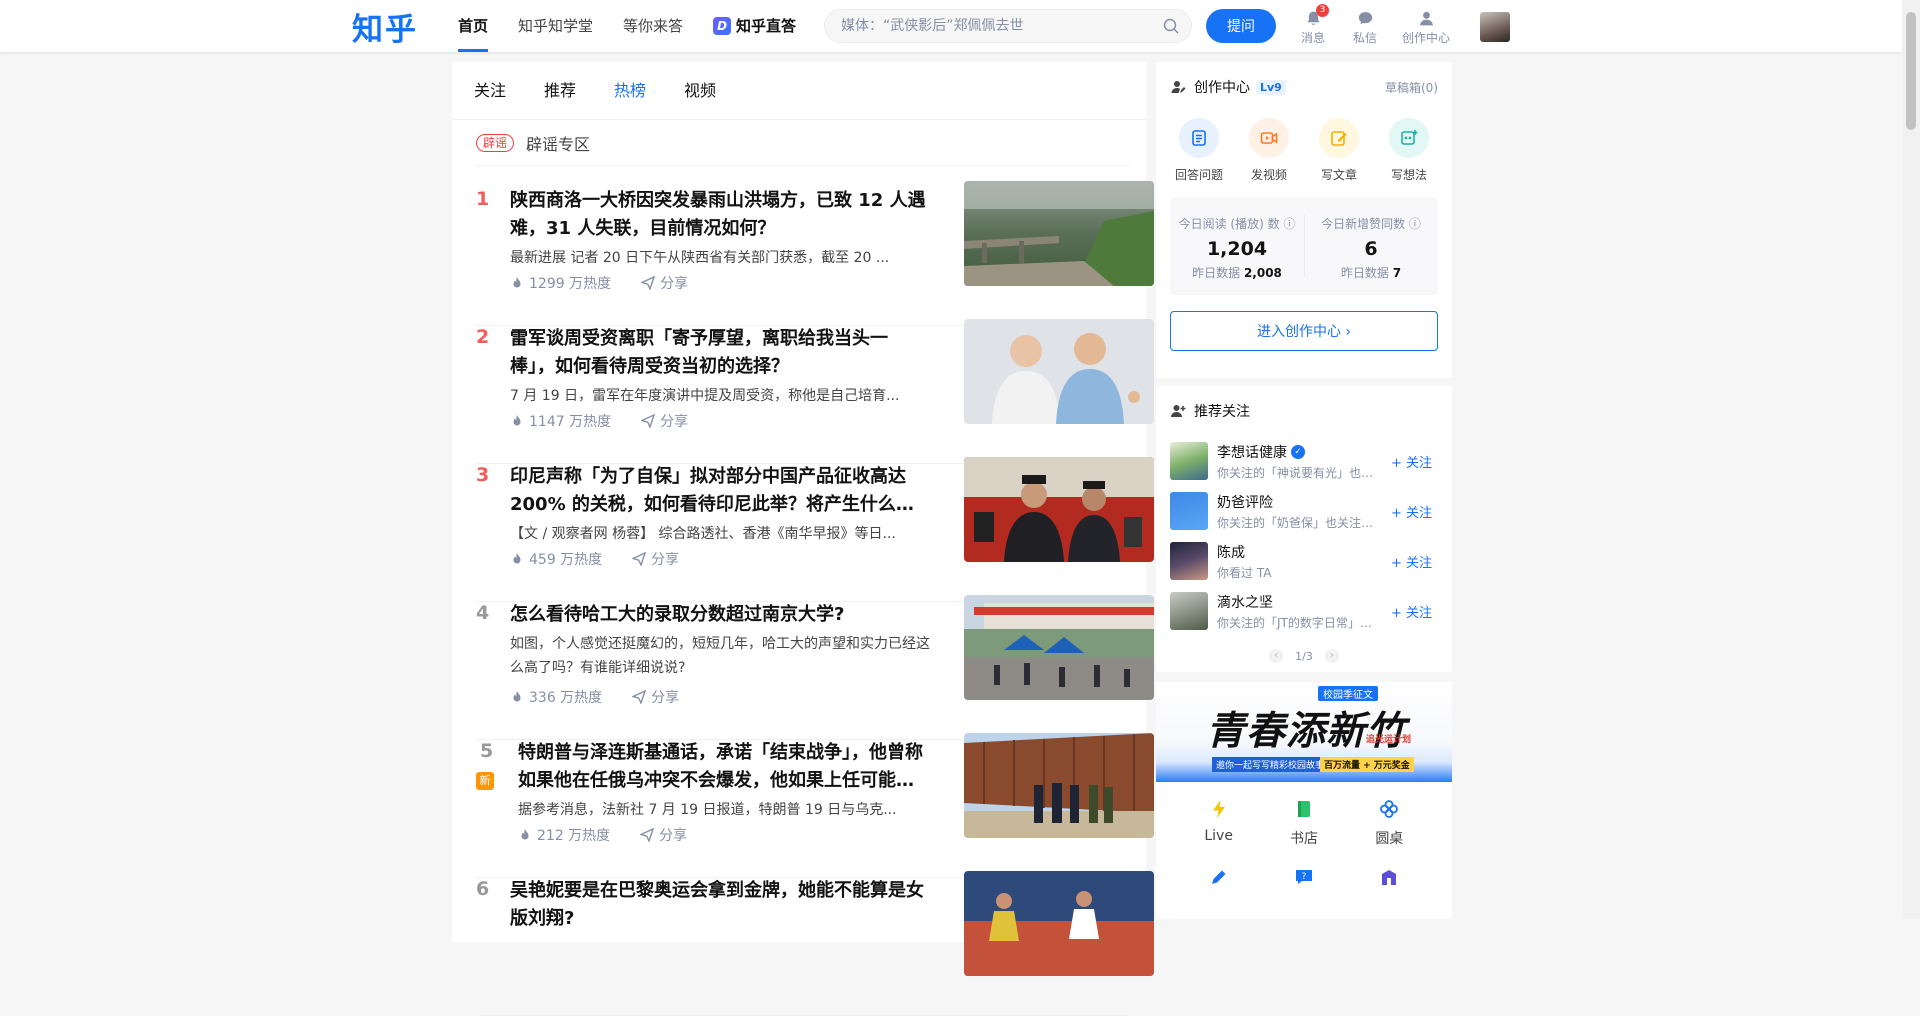 The image size is (1920, 1016). What do you see at coordinates (1331, 656) in the screenshot?
I see `next-page-button: ›` at bounding box center [1331, 656].